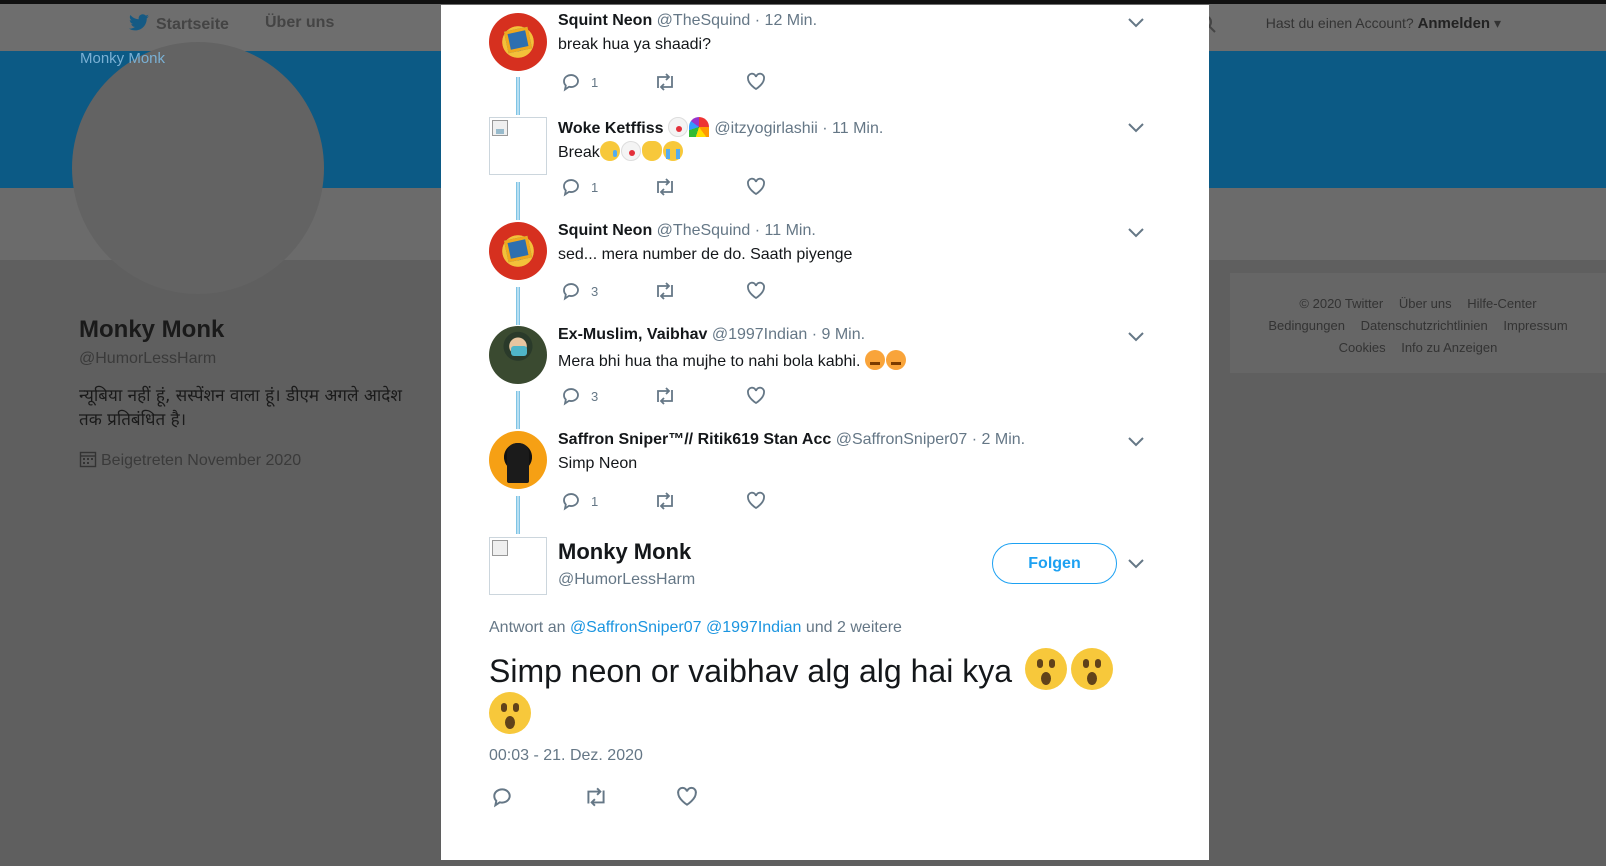 This screenshot has width=1606, height=866. What do you see at coordinates (1425, 303) in the screenshot?
I see `footer-link-about: Über uns` at bounding box center [1425, 303].